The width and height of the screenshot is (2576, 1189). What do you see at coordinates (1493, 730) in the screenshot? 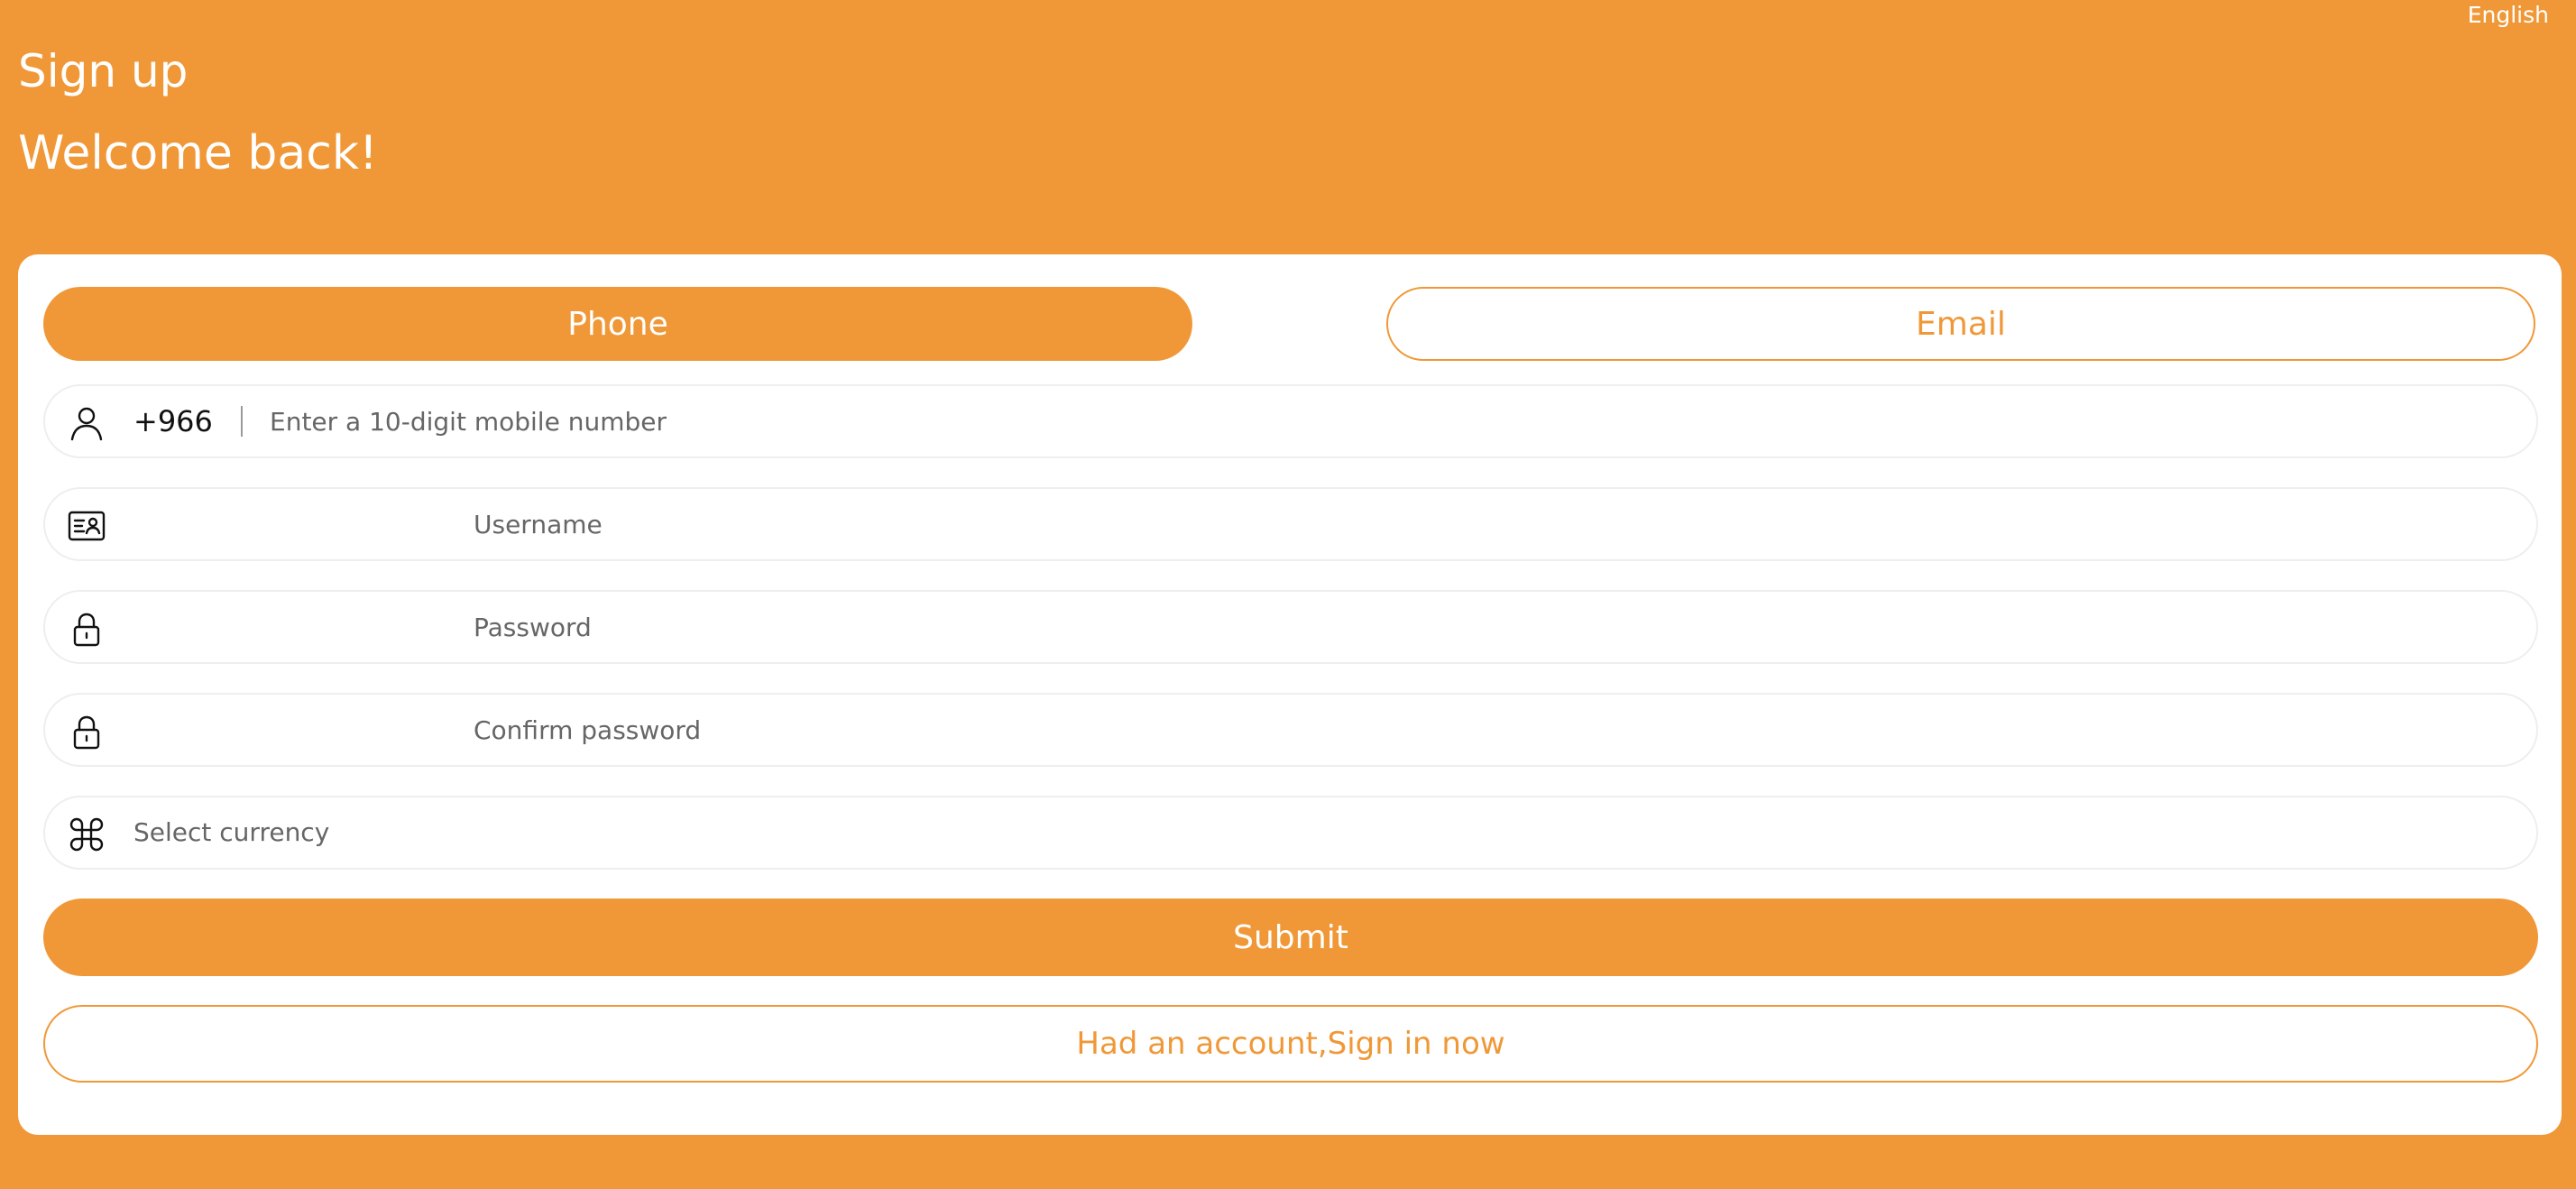
I see `confirm-password-input` at bounding box center [1493, 730].